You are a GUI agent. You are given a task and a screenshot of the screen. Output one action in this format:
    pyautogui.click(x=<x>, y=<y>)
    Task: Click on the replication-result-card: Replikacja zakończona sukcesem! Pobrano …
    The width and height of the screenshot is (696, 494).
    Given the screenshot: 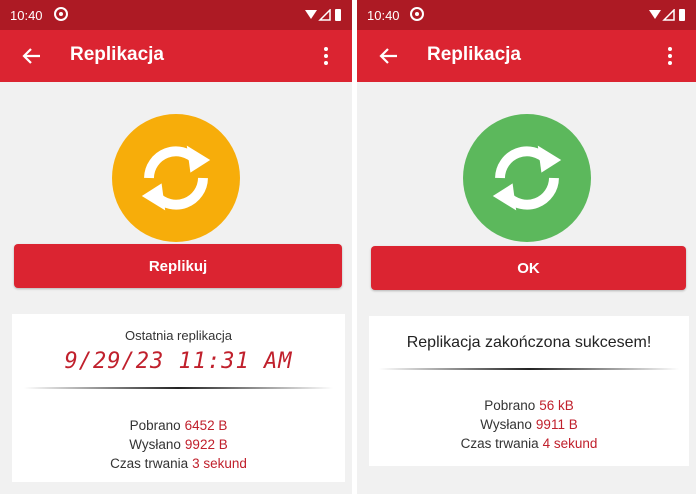 What is the action you would take?
    pyautogui.click(x=529, y=391)
    